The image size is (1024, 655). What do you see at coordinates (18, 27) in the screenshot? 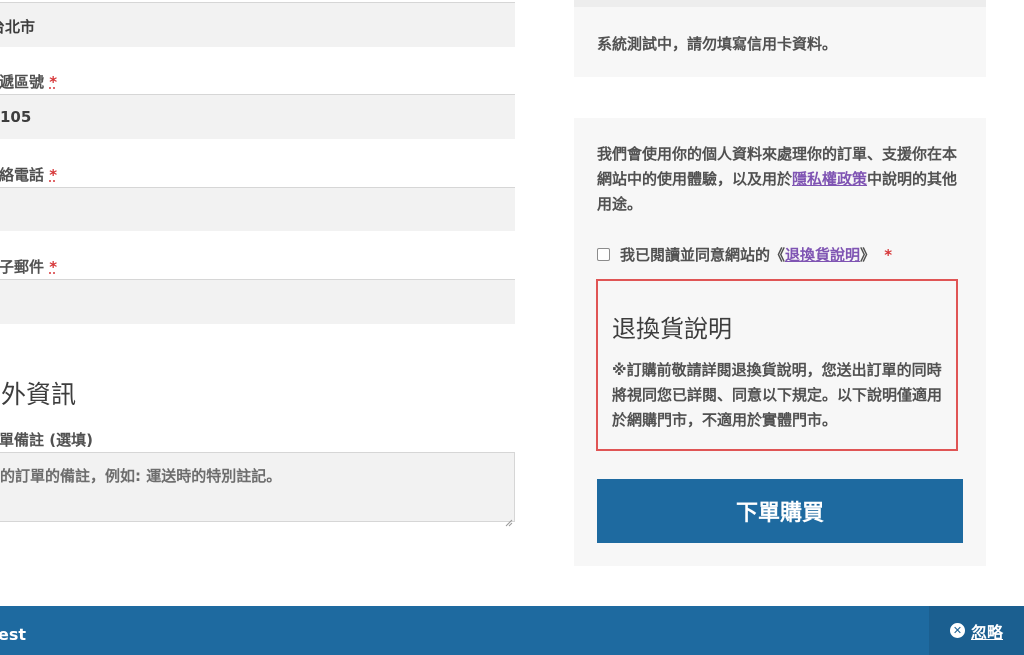
I see `city-value: 台北市` at bounding box center [18, 27].